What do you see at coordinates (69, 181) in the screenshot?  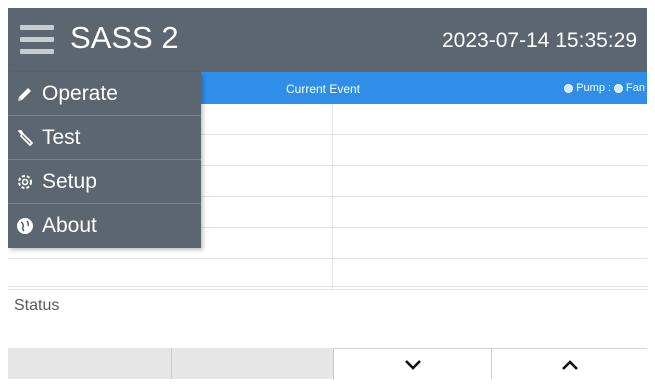 I see `menu-item-label: Setup` at bounding box center [69, 181].